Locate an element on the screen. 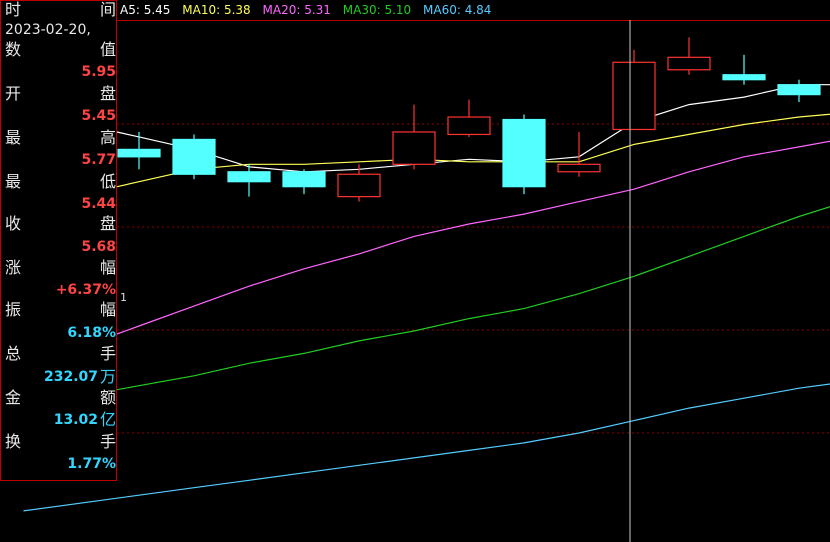 The image size is (830, 542). high-price: 5.45 is located at coordinates (98, 116).